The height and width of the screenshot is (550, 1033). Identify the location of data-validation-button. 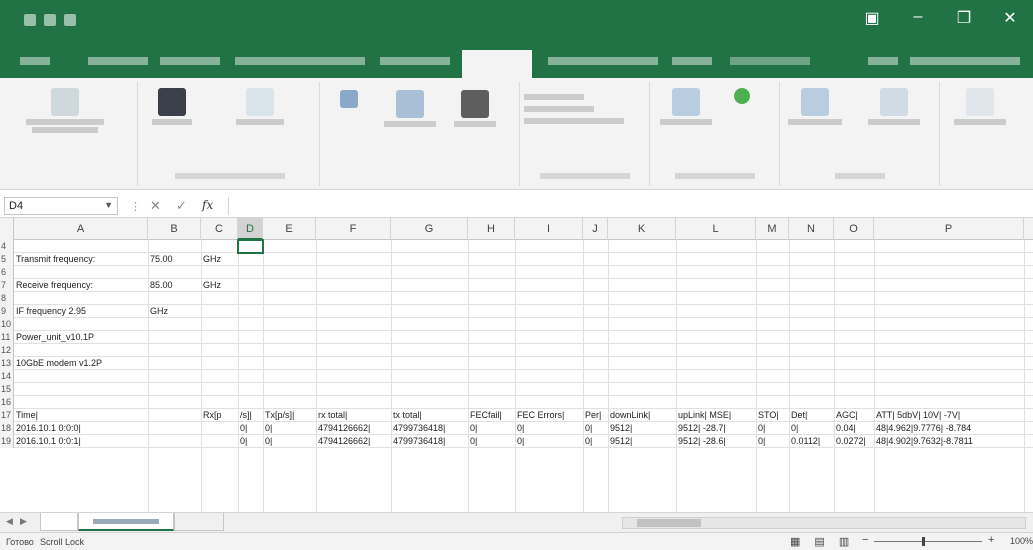
(742, 97).